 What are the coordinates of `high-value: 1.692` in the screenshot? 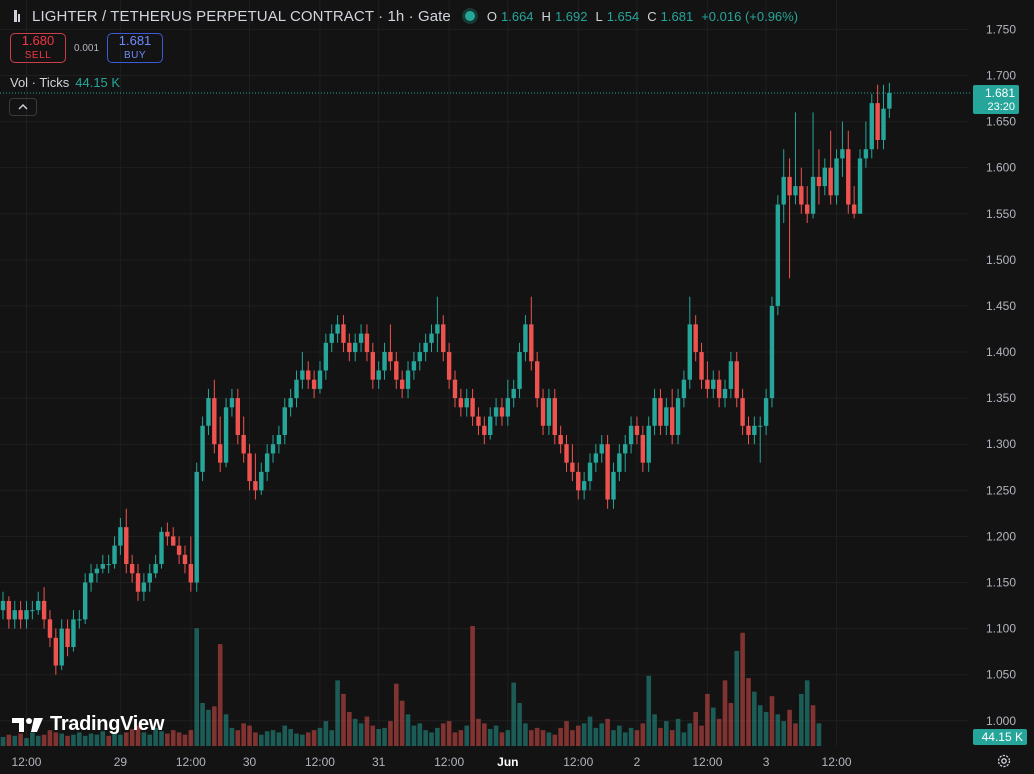 It's located at (571, 16).